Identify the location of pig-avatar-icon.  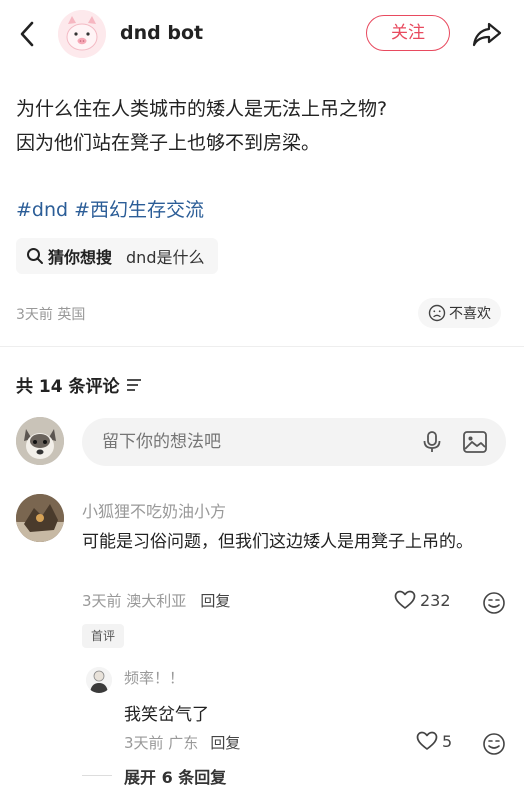
(82, 34).